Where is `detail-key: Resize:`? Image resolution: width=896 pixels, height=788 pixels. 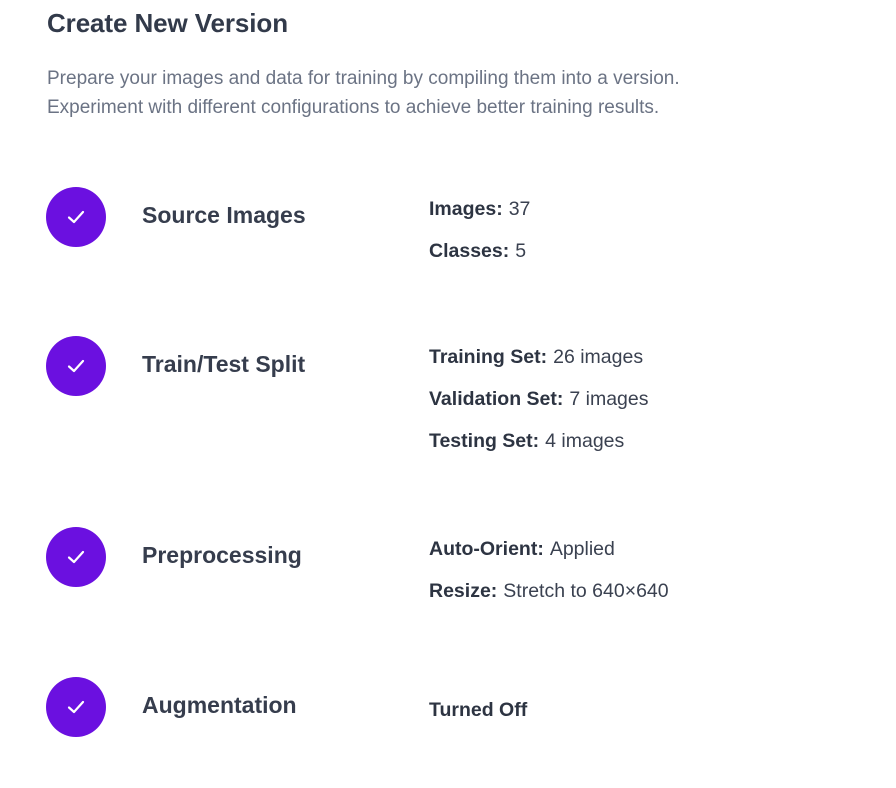
detail-key: Resize: is located at coordinates (463, 591).